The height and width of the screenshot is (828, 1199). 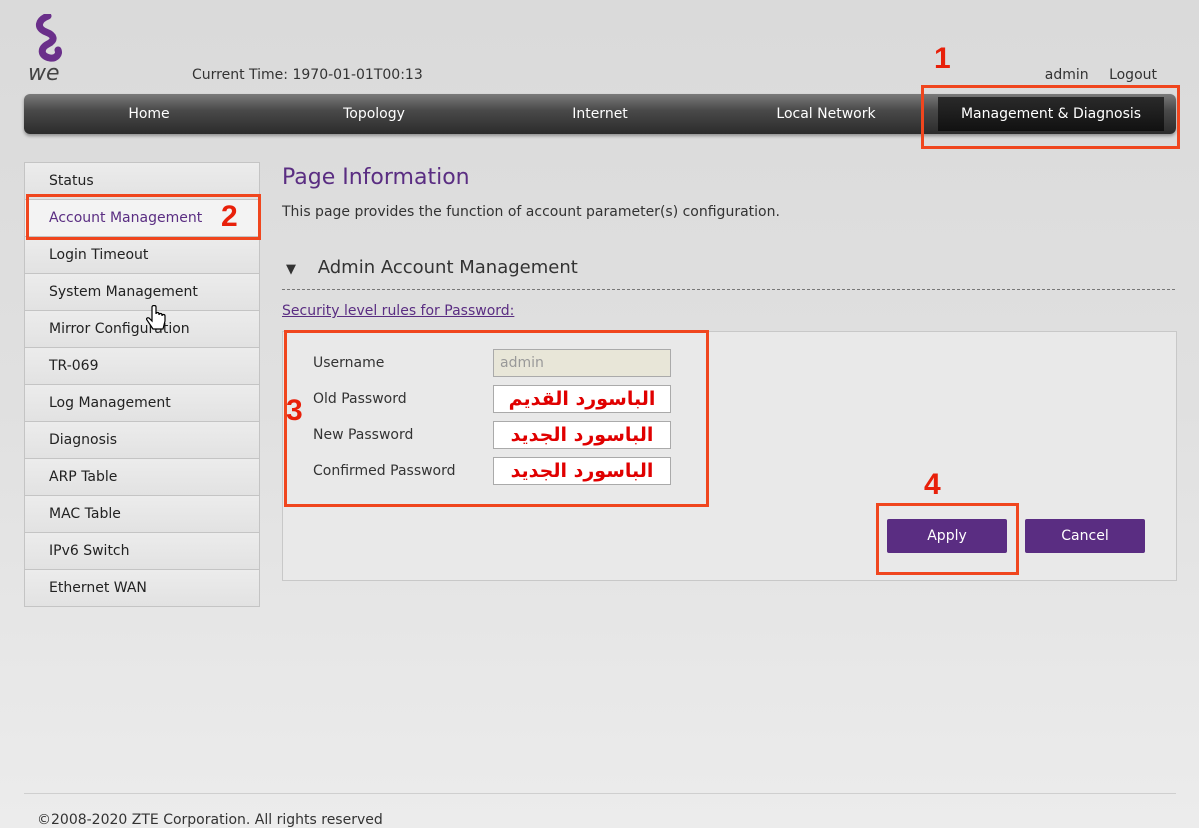 What do you see at coordinates (240, 75) in the screenshot?
I see `current-time-label: Current Time:` at bounding box center [240, 75].